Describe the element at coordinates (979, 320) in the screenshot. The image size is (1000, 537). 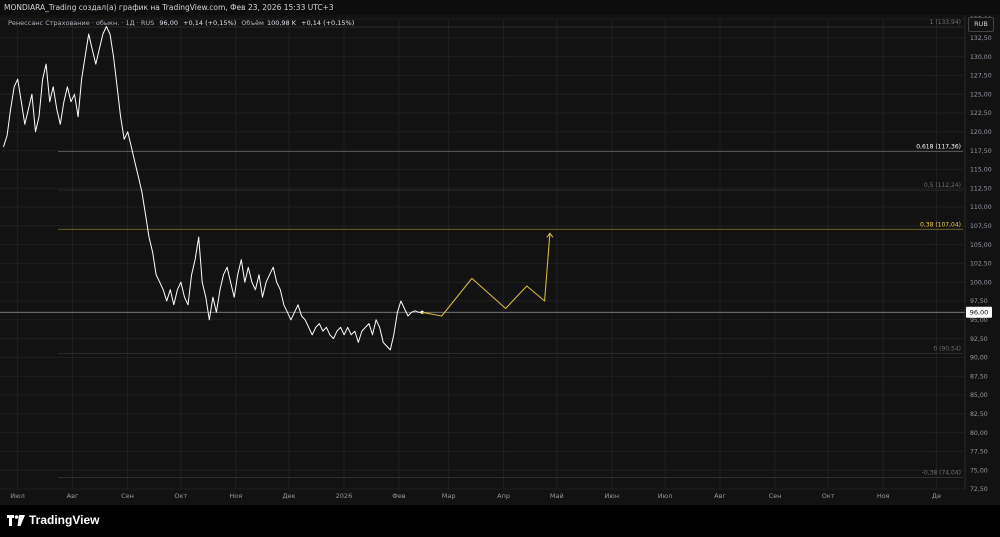
I see `y-tick-label: 95,00` at that location.